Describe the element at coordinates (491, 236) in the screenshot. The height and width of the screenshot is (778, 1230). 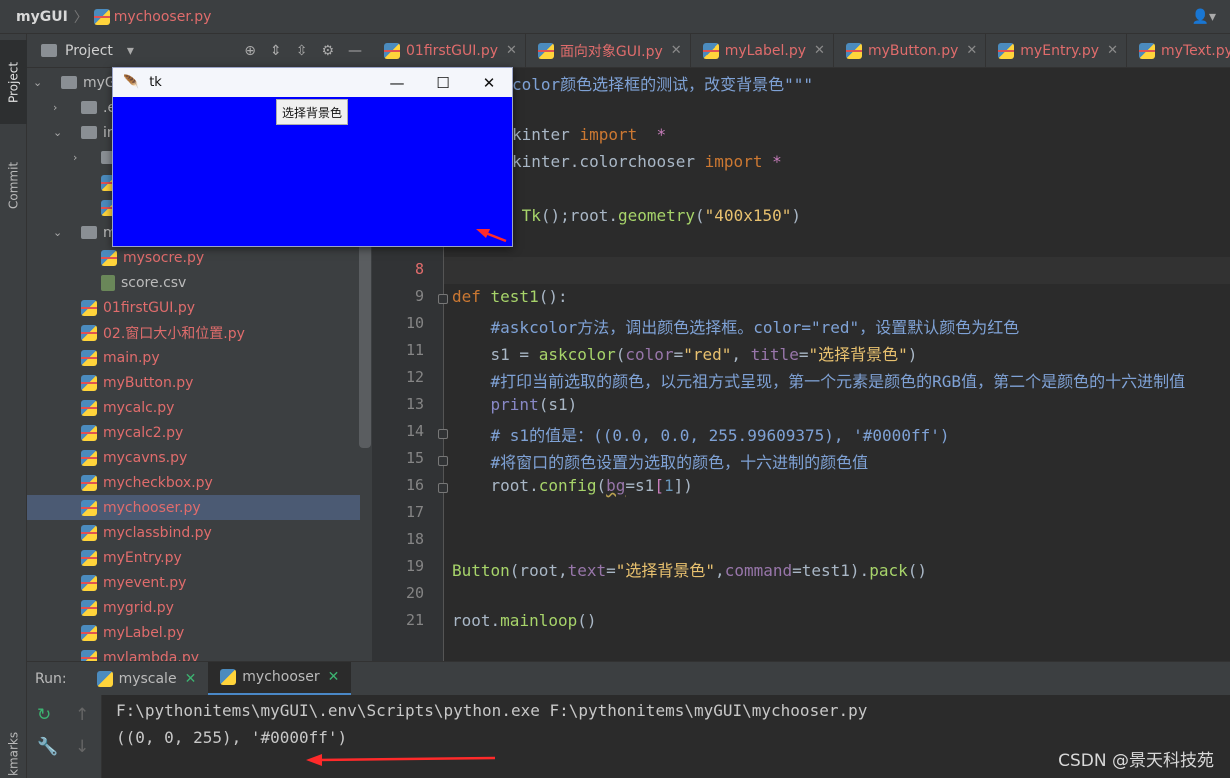
I see `annotation-arrow-window` at that location.